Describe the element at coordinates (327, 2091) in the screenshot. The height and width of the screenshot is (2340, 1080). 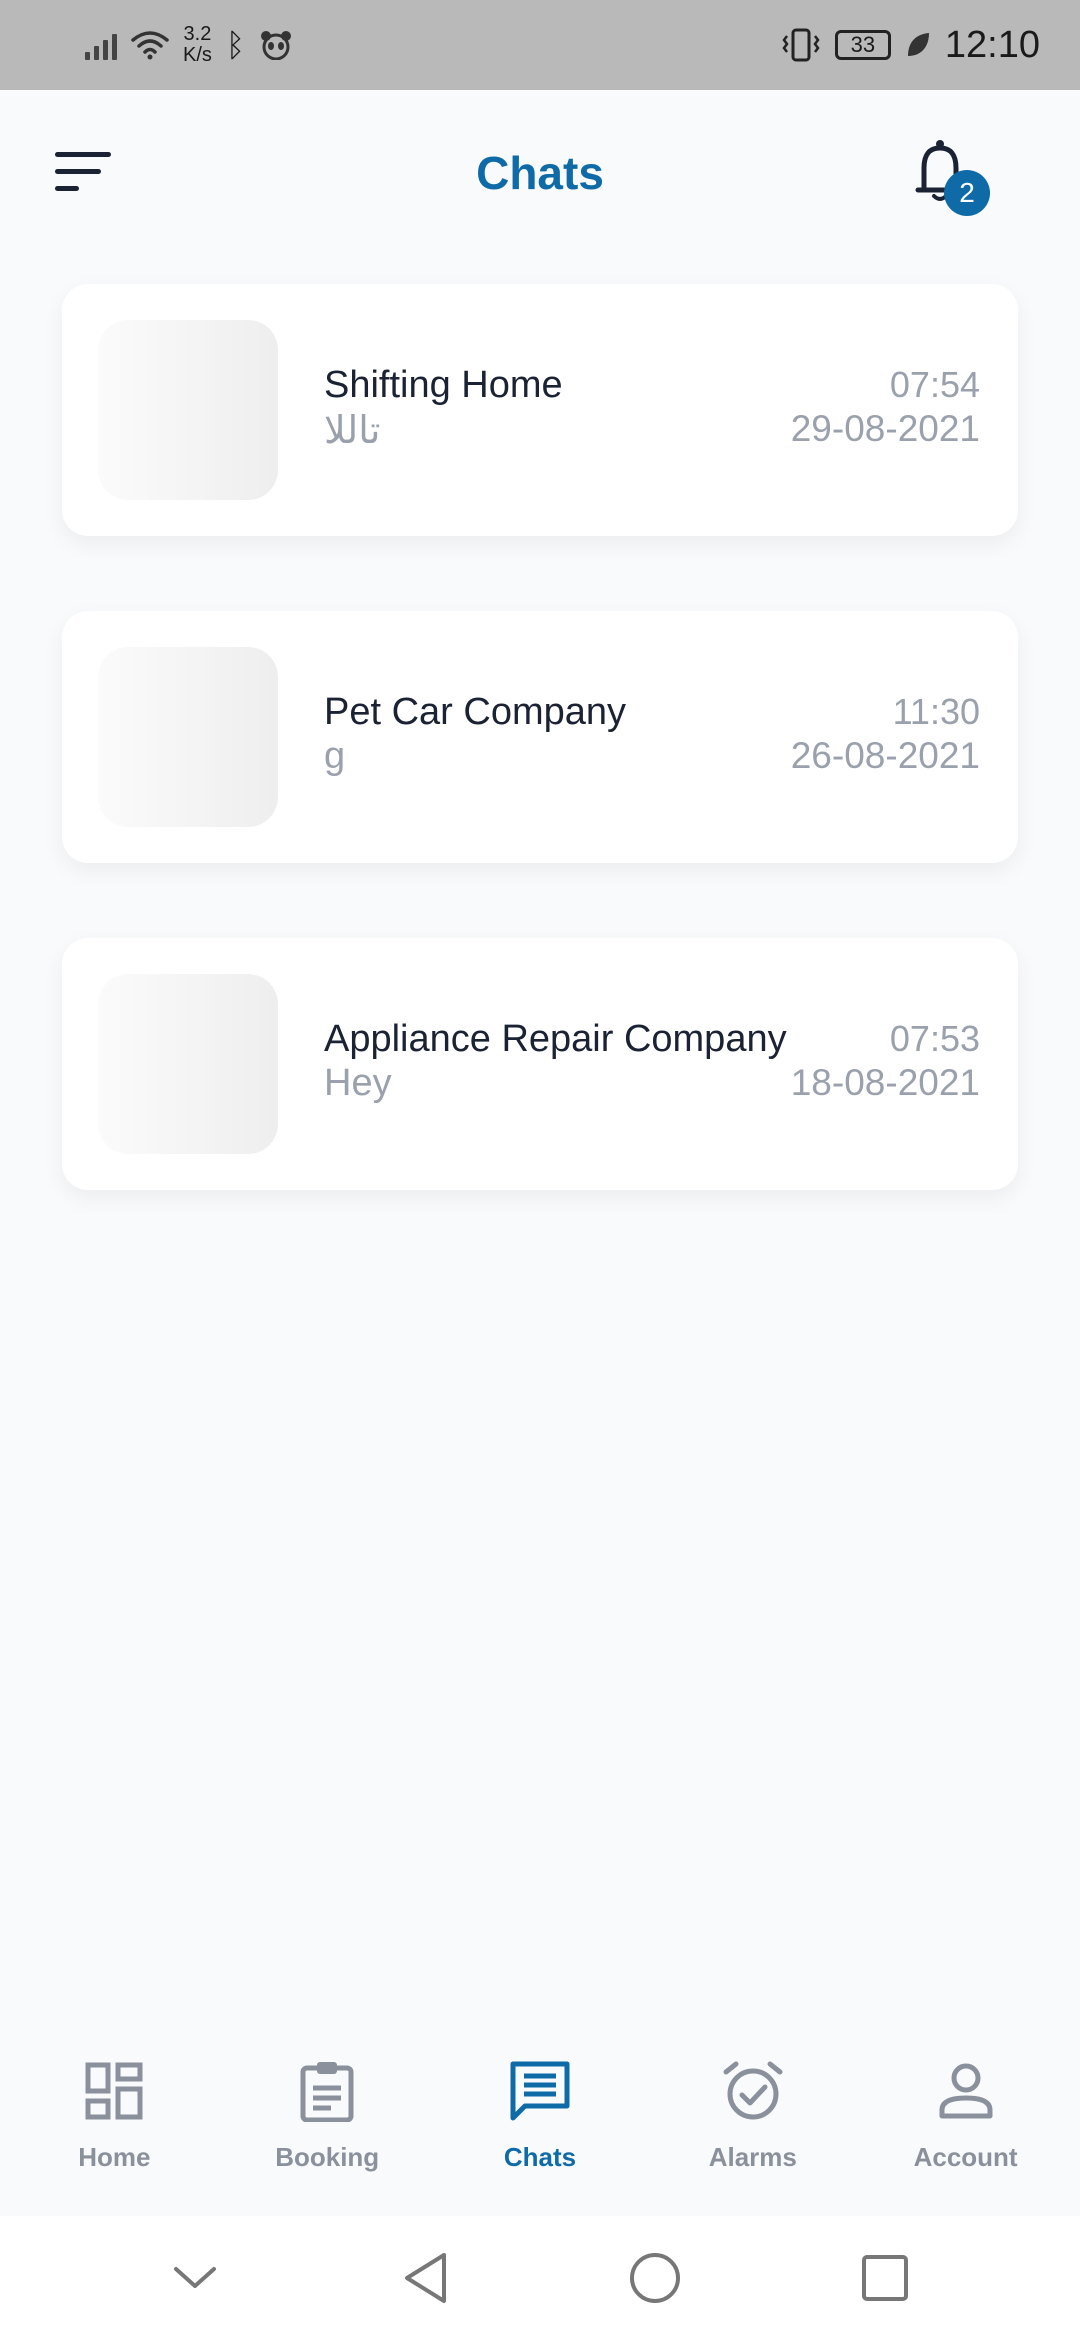
I see `clipboard-icon` at that location.